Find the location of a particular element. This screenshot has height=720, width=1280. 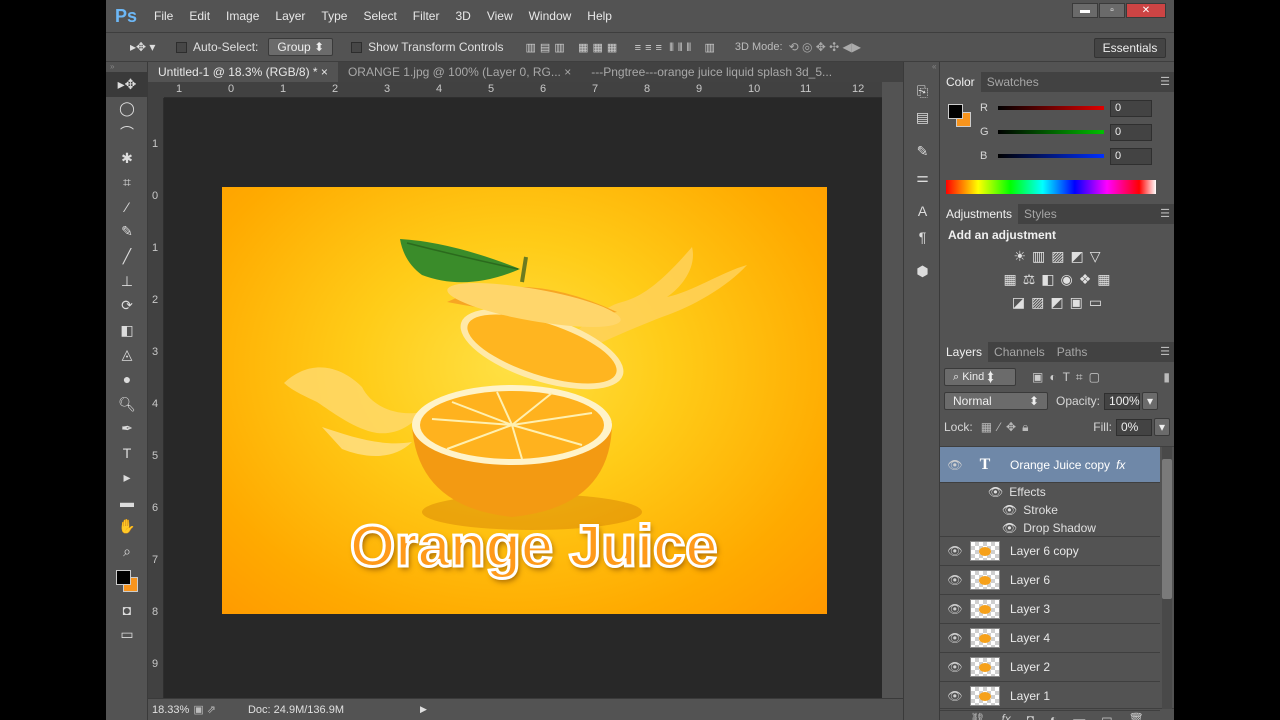

green-value: 0 is located at coordinates (1131, 132).